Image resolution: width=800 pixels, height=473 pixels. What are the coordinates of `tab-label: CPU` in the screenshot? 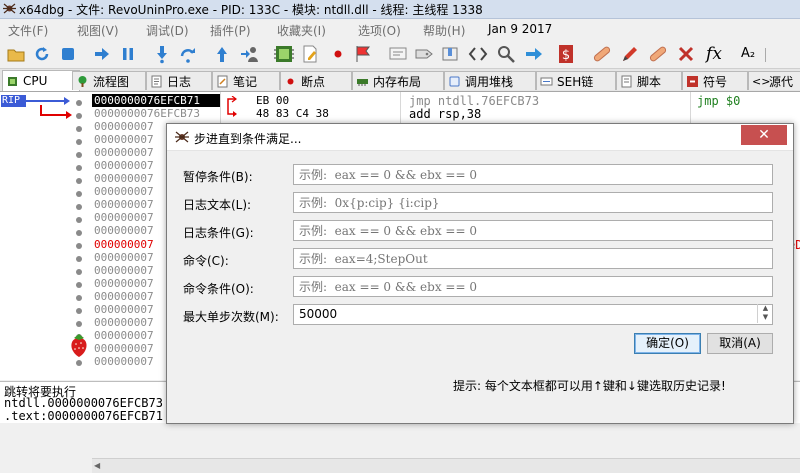 It's located at (35, 81).